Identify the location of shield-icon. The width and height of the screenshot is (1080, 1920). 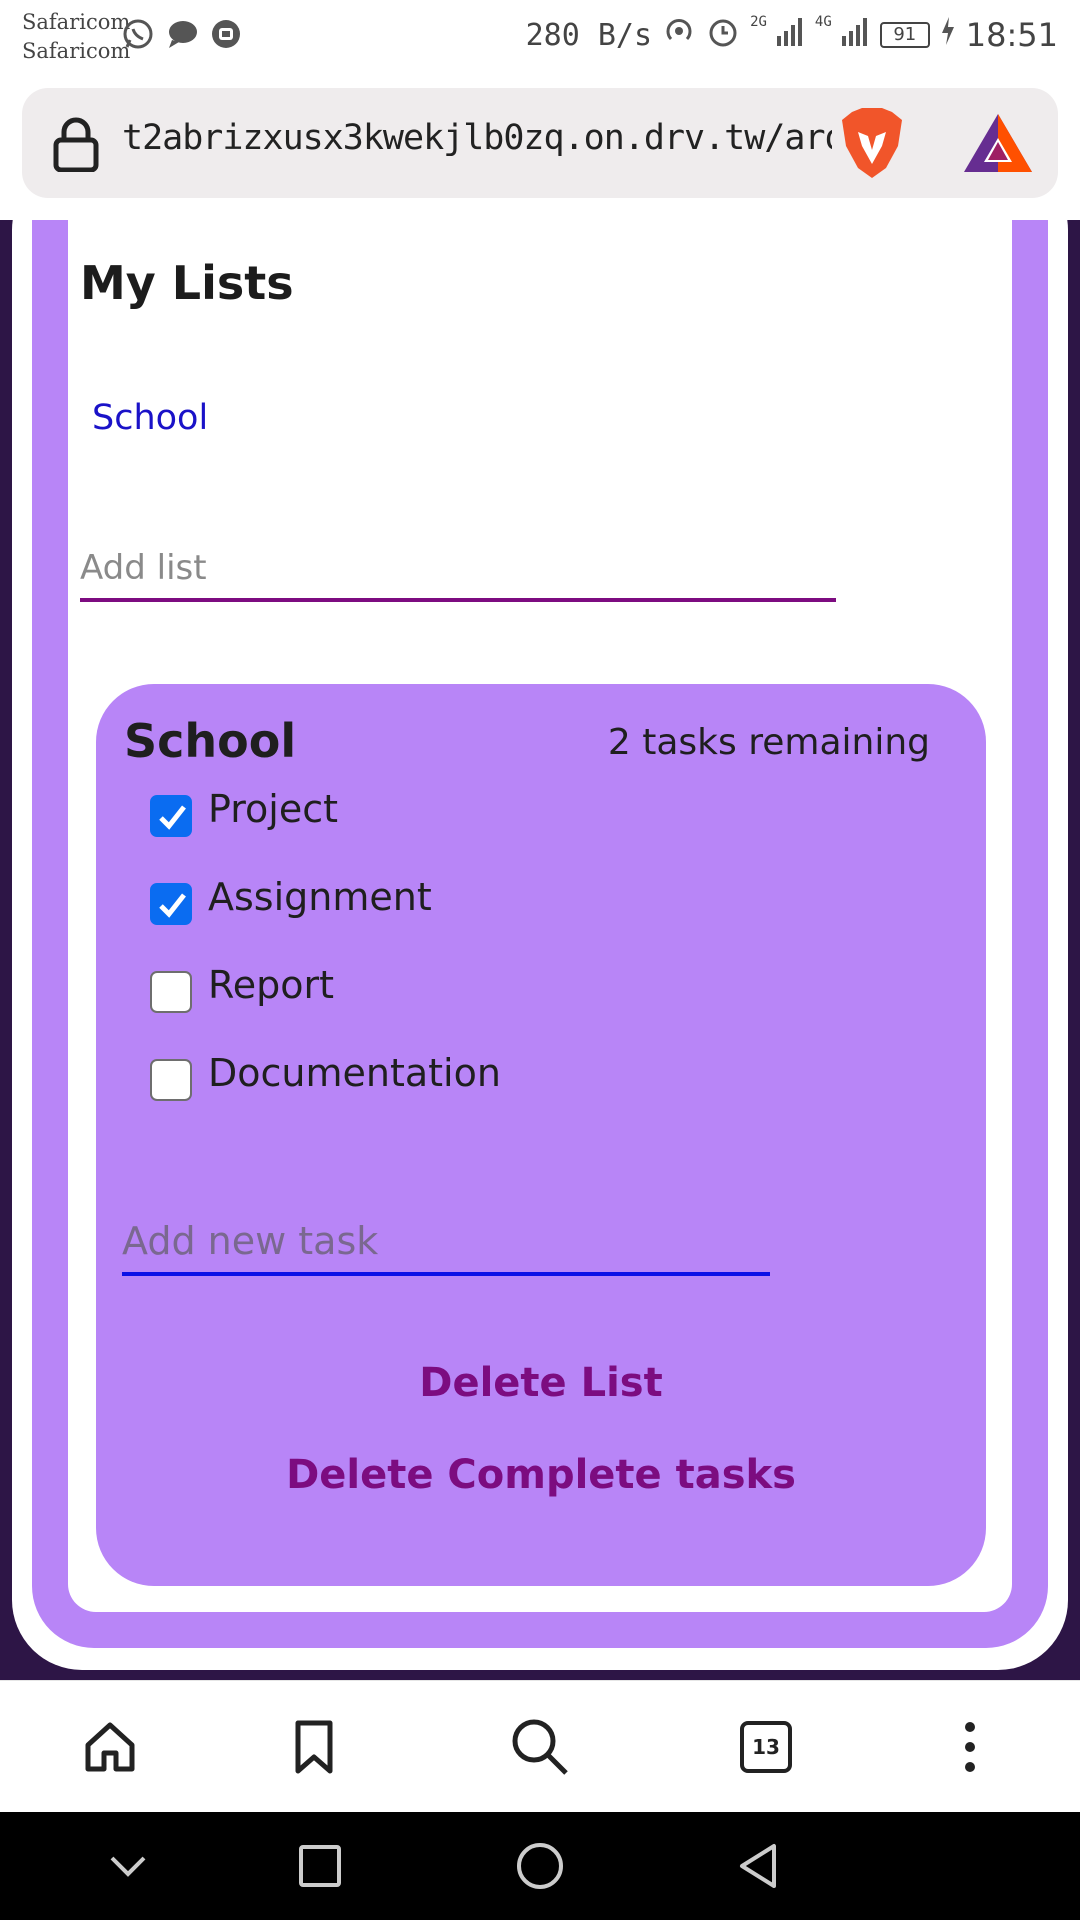
(226, 34).